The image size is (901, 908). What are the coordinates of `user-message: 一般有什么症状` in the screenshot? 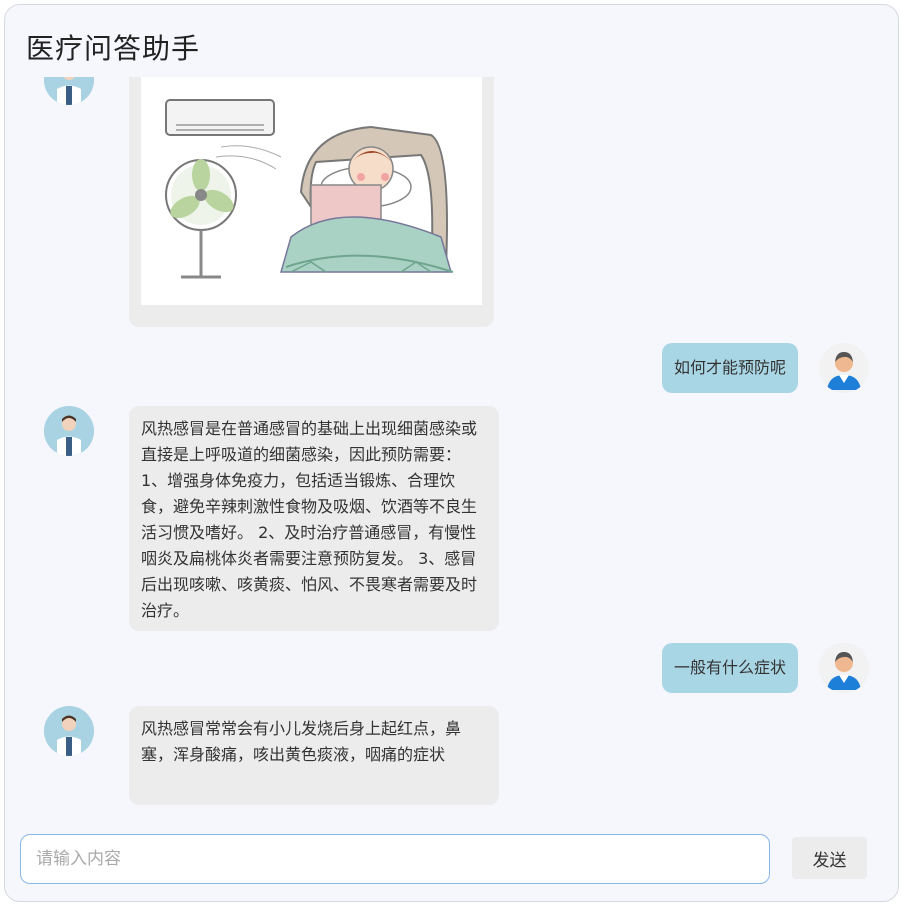 It's located at (729, 668).